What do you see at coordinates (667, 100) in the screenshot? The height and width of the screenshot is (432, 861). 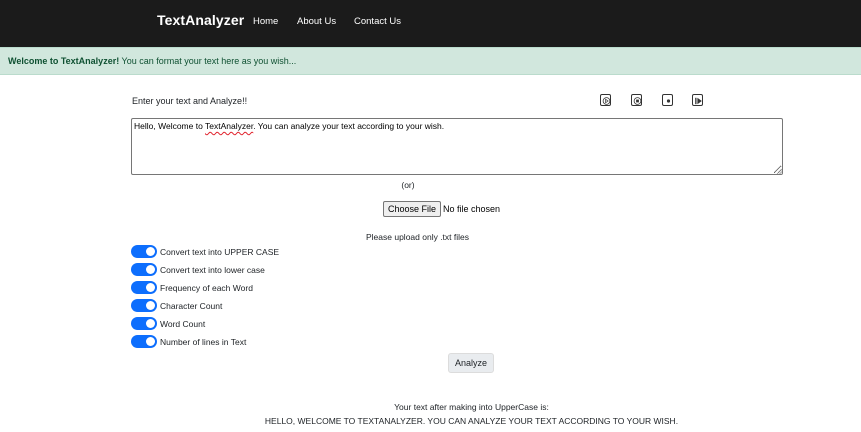 I see `record-icon` at bounding box center [667, 100].